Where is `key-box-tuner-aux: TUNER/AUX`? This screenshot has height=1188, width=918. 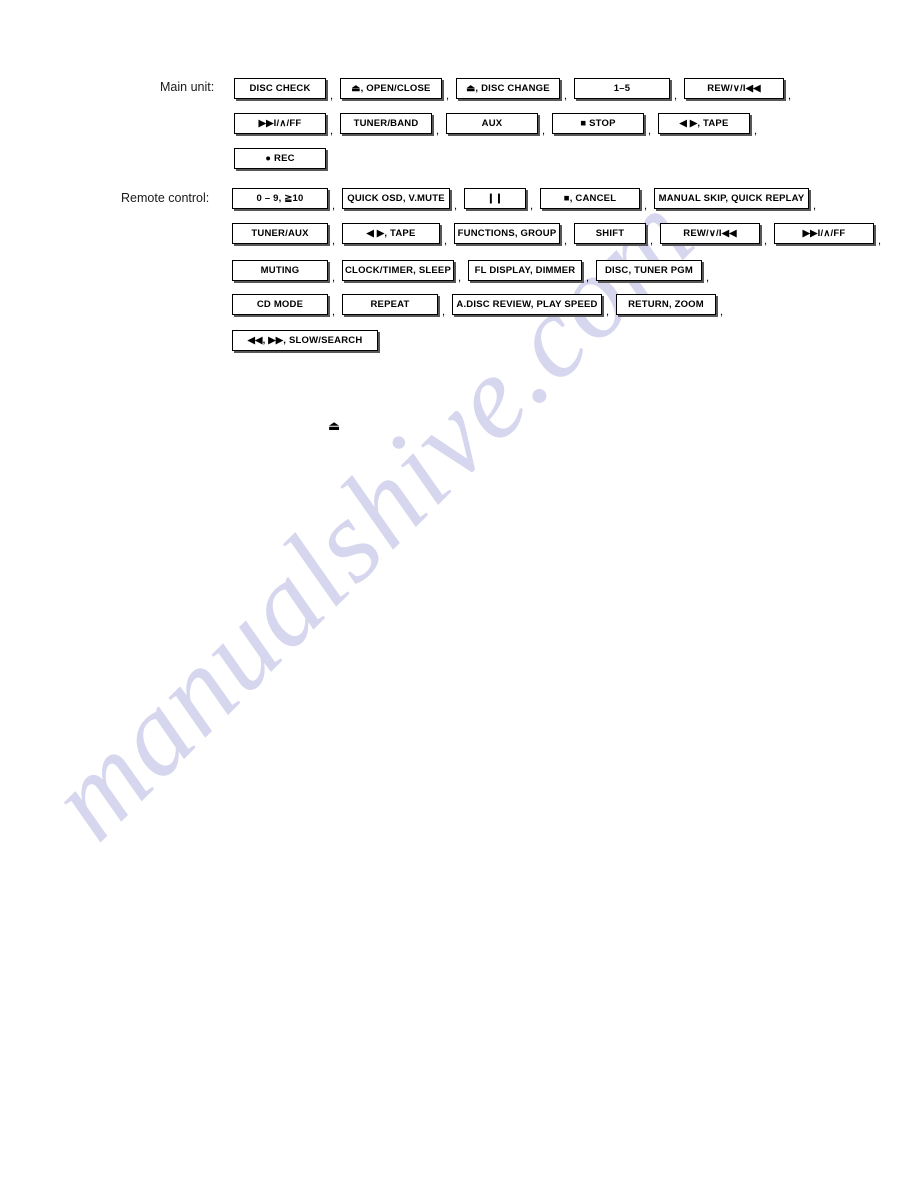 key-box-tuner-aux: TUNER/AUX is located at coordinates (280, 233).